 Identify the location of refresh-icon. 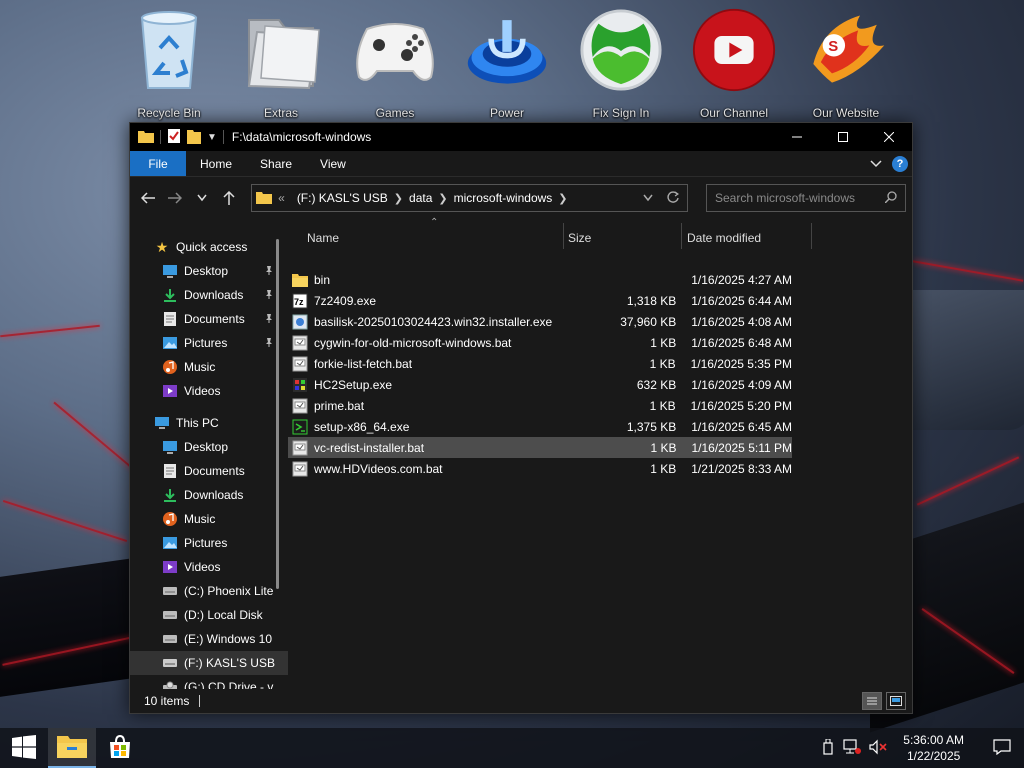
(673, 198).